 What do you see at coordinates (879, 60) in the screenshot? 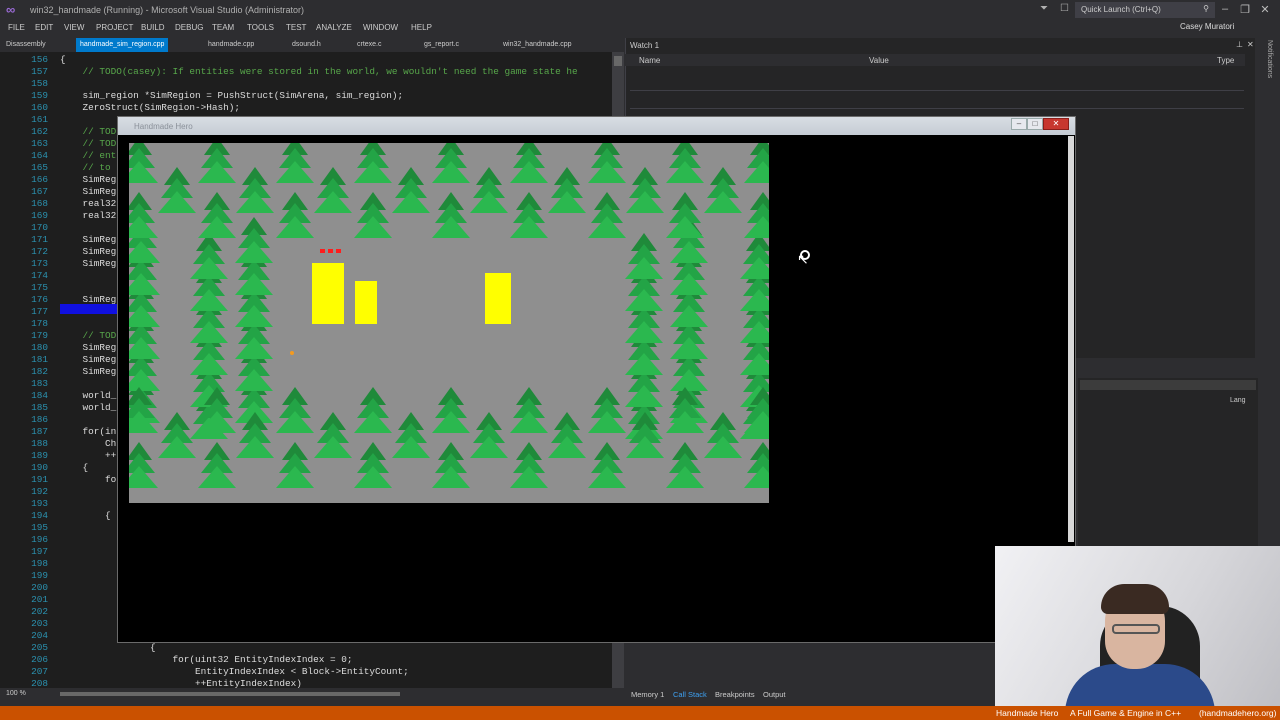
I see `watch-col-value: Value` at bounding box center [879, 60].